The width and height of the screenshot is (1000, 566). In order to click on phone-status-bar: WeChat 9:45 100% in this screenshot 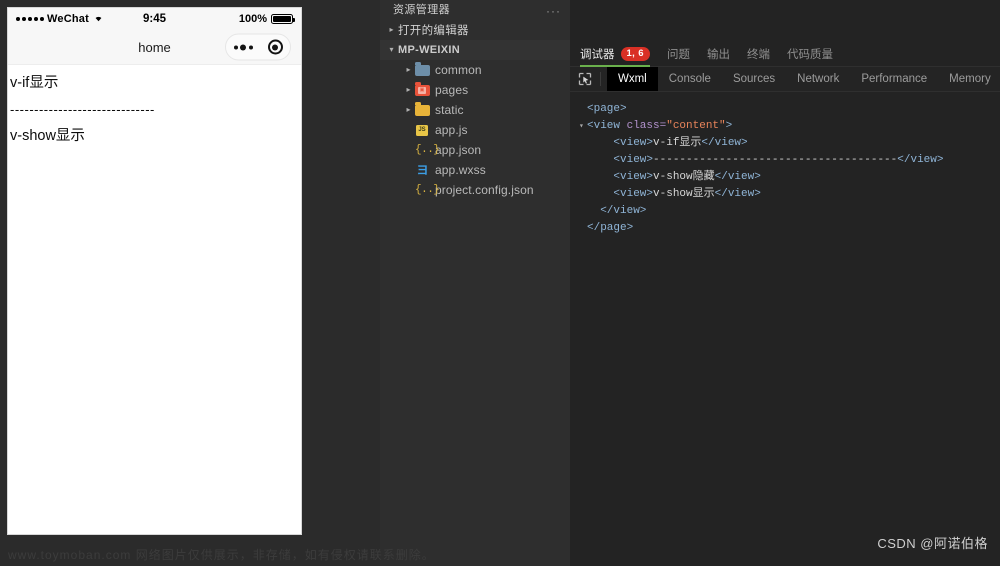, I will do `click(154, 19)`.